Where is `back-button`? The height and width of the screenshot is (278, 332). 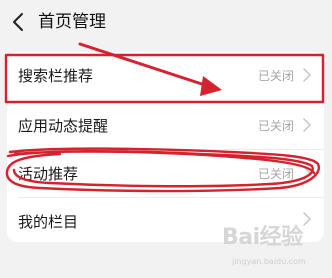
back-button is located at coordinates (18, 22).